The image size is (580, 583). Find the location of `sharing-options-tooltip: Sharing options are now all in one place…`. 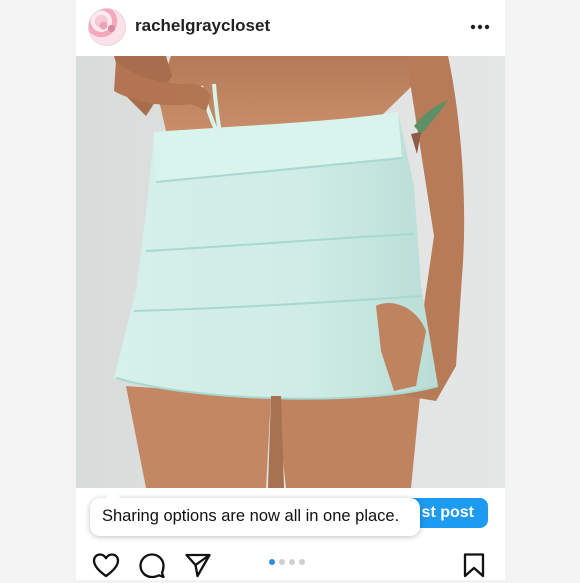

sharing-options-tooltip: Sharing options are now all in one place… is located at coordinates (255, 513).